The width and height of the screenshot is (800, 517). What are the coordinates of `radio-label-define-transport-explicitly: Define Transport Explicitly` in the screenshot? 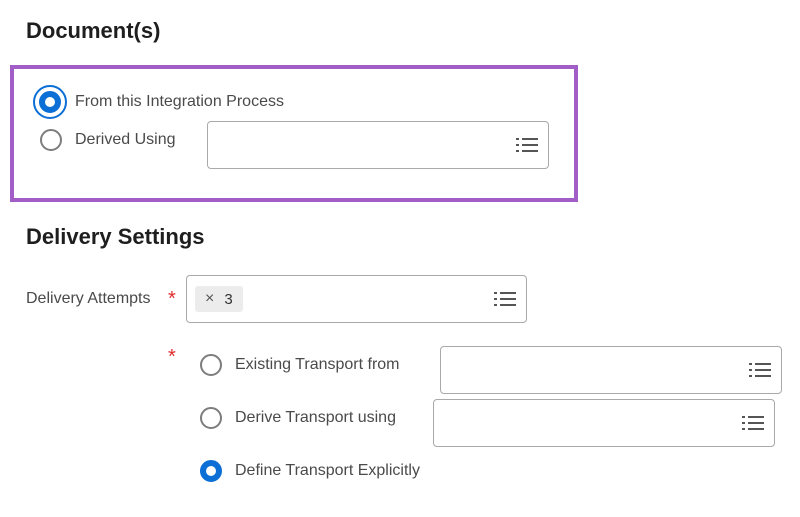 It's located at (327, 470).